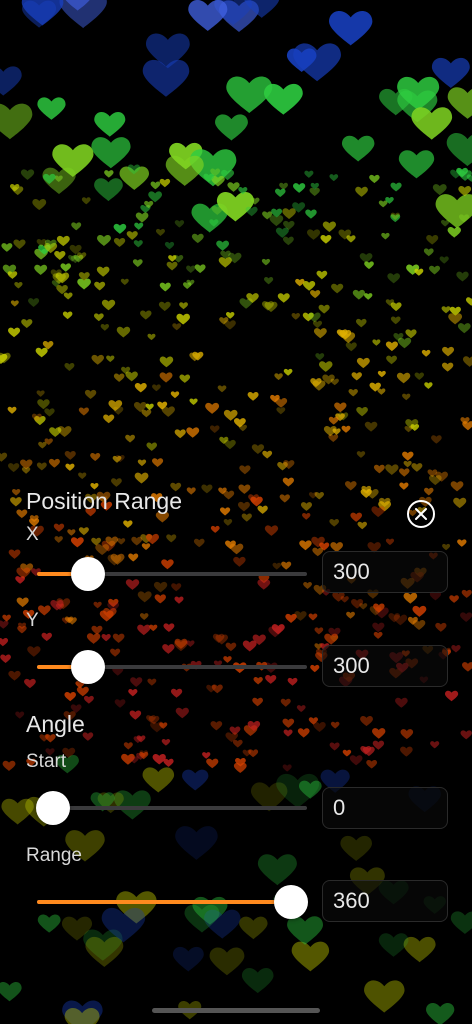 Image resolution: width=472 pixels, height=1024 pixels. What do you see at coordinates (104, 501) in the screenshot?
I see `position-range-heading: Position Range` at bounding box center [104, 501].